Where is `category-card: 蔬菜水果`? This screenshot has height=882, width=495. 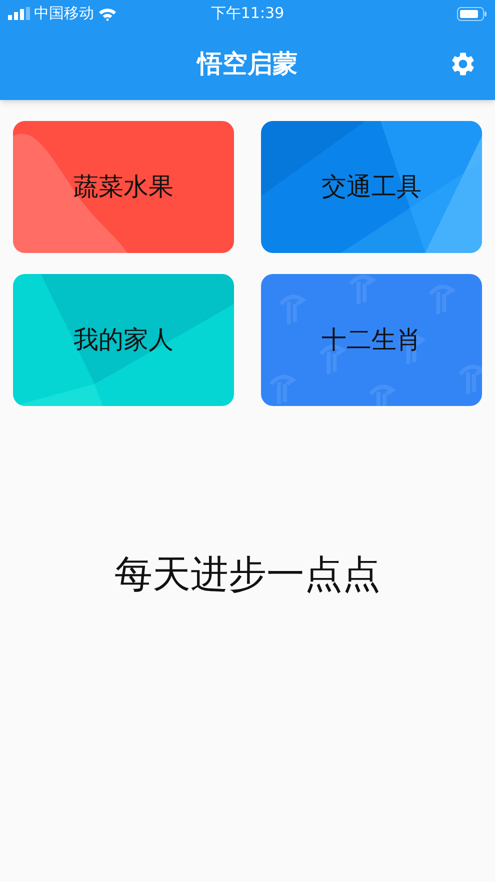 category-card: 蔬菜水果 is located at coordinates (123, 187).